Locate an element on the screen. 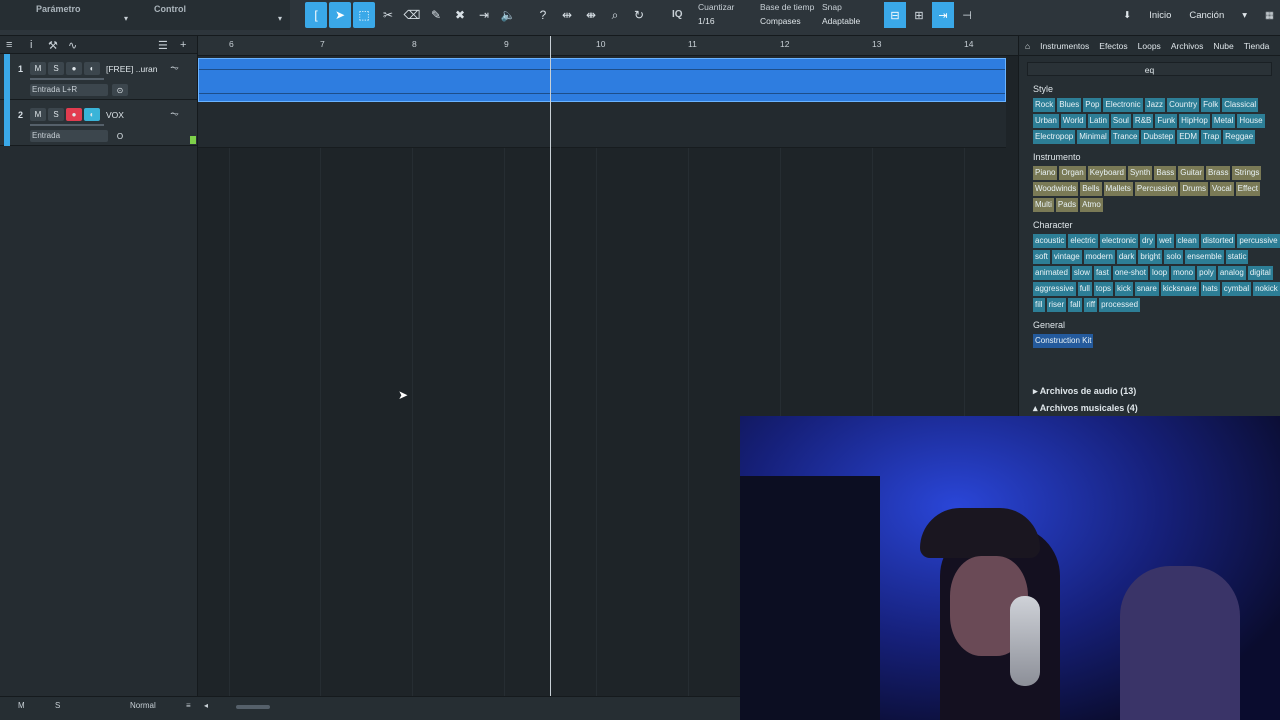 Image resolution: width=1280 pixels, height=720 pixels. folder-audio: ▸ Archivos de audio (13) is located at coordinates (1084, 391).